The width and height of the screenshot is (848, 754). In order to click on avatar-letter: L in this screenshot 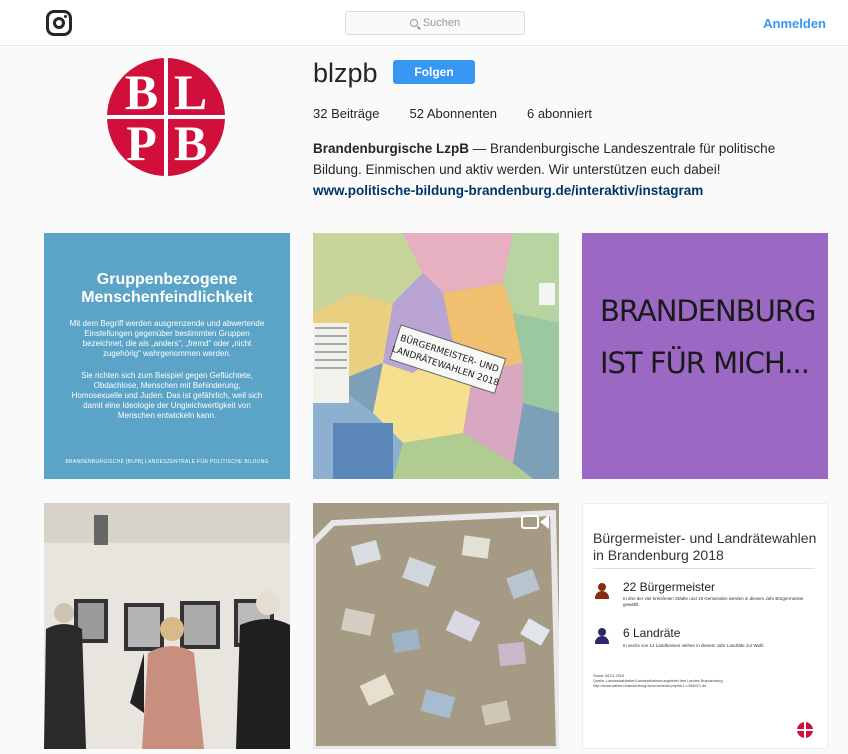, I will do `click(190, 91)`.